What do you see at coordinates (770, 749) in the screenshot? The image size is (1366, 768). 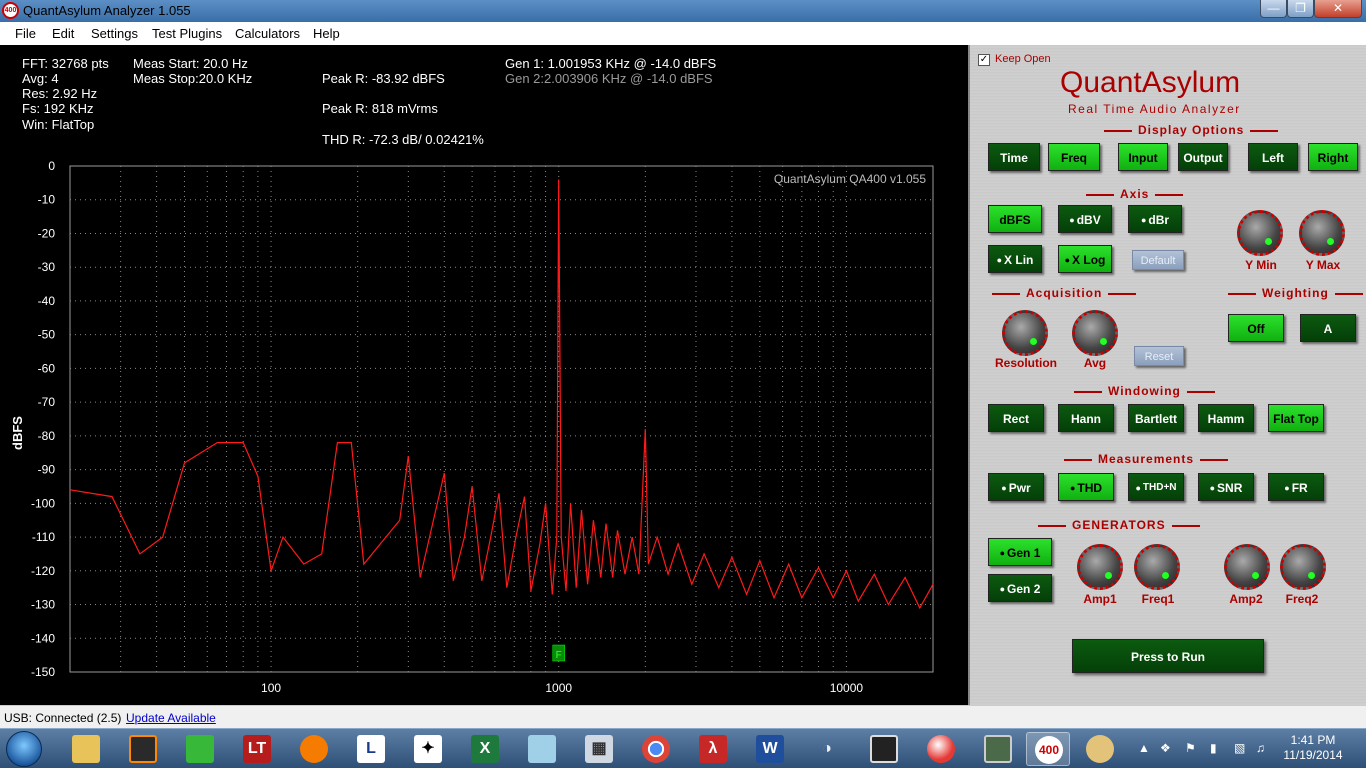 I see `word-taskbar-icon: W` at bounding box center [770, 749].